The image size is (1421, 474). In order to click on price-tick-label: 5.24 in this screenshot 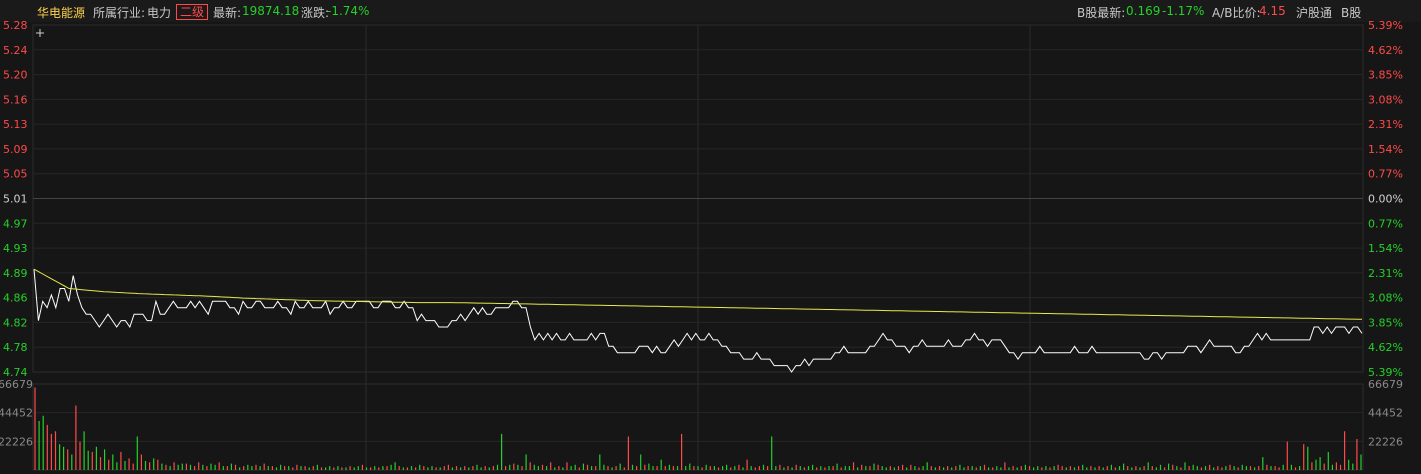, I will do `click(15, 50)`.